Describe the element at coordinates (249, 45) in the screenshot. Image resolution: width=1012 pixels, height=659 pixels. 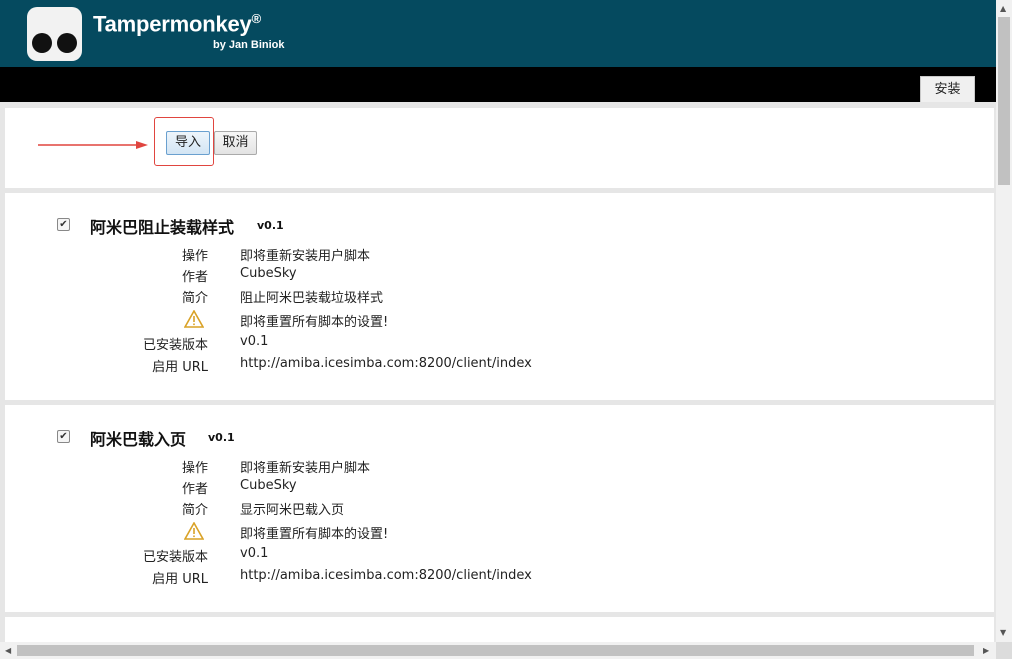
I see `app-subtitle: by Jan Biniok` at that location.